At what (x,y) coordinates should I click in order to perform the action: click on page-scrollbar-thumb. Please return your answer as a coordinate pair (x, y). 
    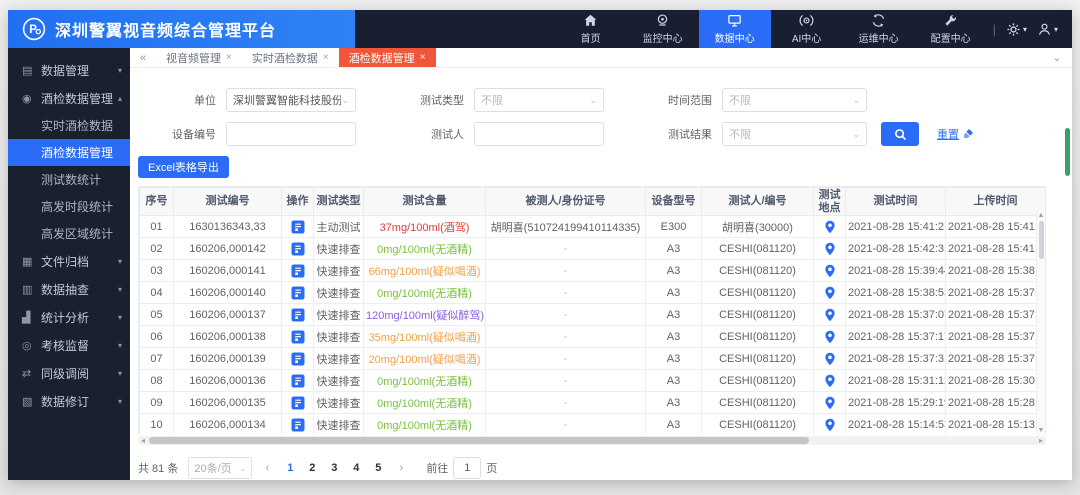
    Looking at the image, I should click on (1067, 152).